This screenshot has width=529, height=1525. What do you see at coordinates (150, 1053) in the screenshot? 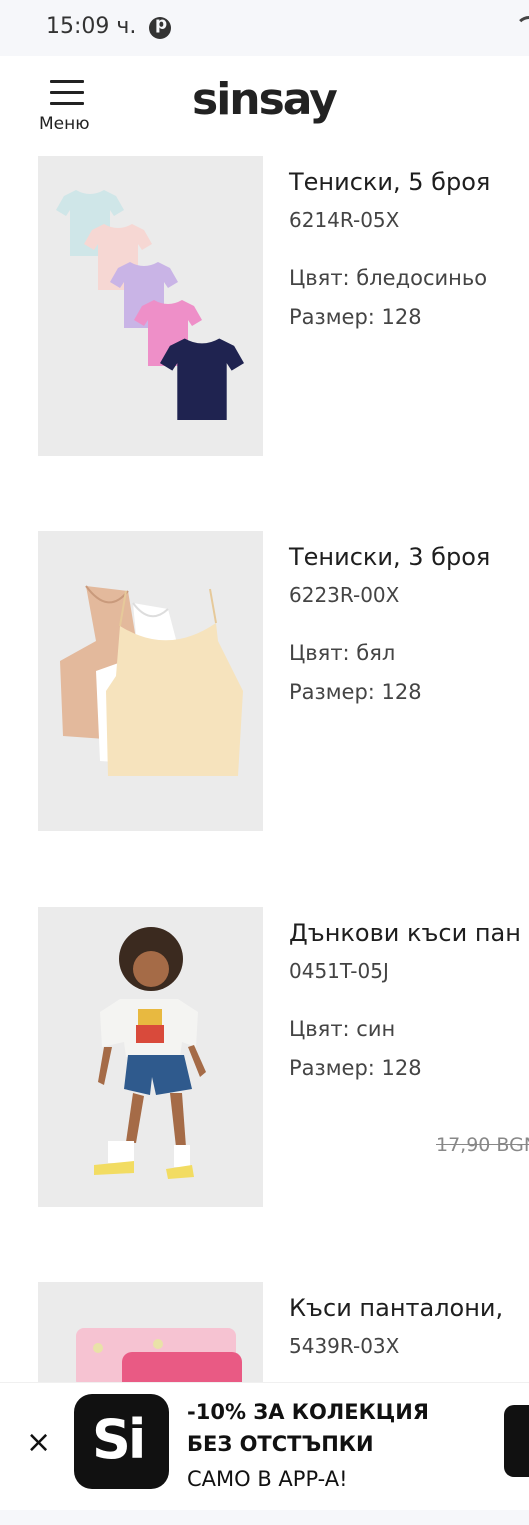
I see `child-model-image` at bounding box center [150, 1053].